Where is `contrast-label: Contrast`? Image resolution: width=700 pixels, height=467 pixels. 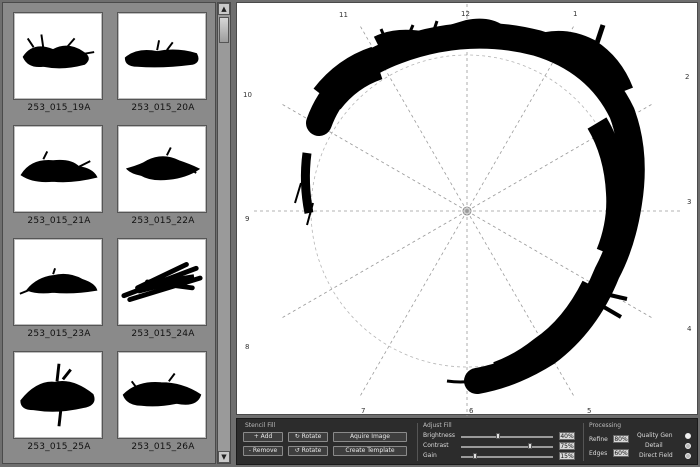
contrast-label: Contrast is located at coordinates (436, 445).